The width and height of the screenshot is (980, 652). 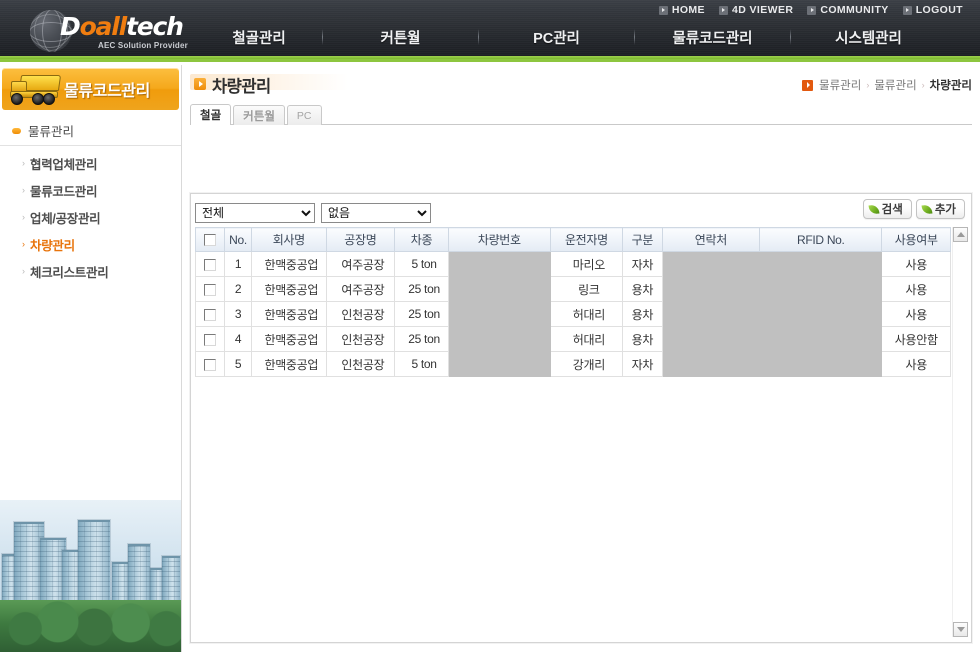 I want to click on column-header-company: 회사명, so click(x=288, y=239).